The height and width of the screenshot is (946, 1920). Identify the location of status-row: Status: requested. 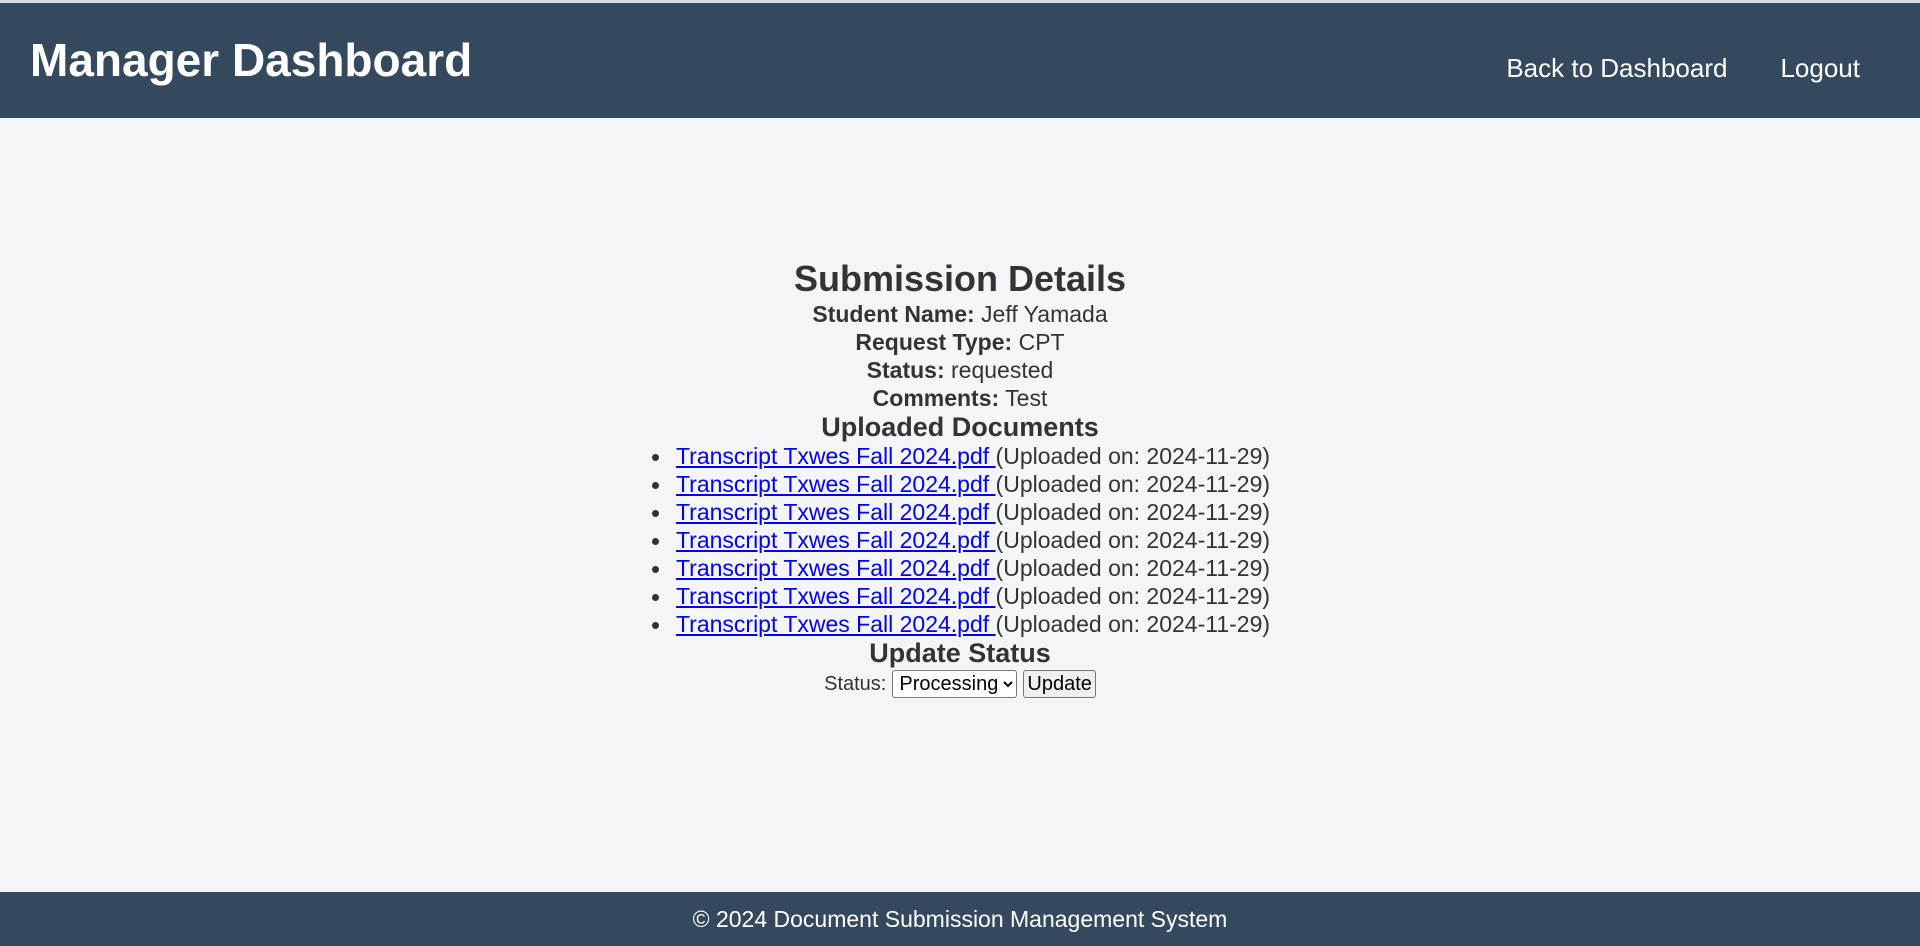
(960, 370).